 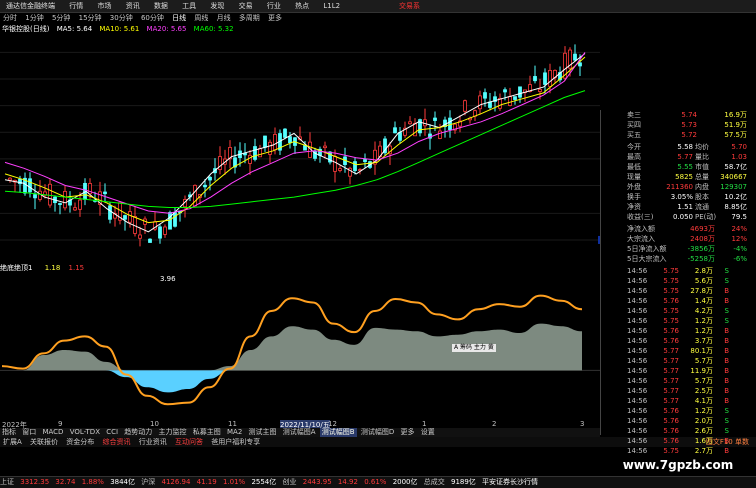 What do you see at coordinates (676, 115) in the screenshot?
I see `order-row: 卖三 5.74 16.9万` at bounding box center [676, 115].